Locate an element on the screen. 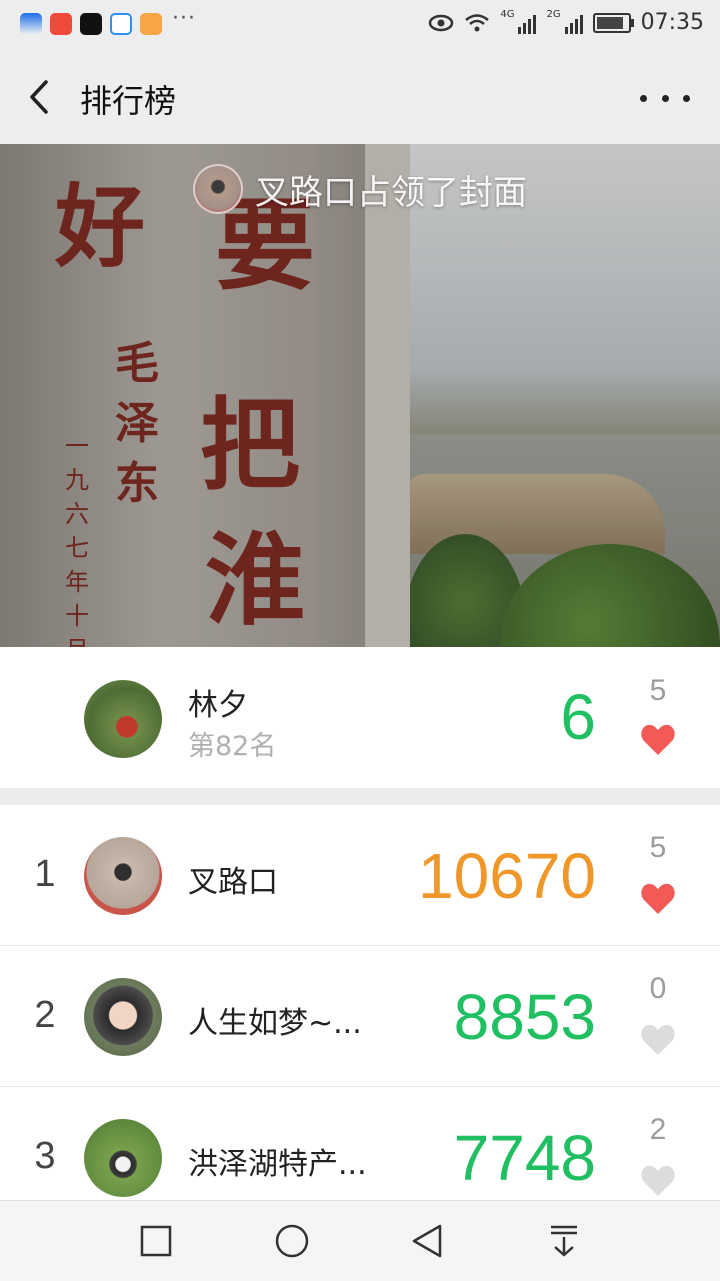 The height and width of the screenshot is (1281, 720). notification-icons is located at coordinates (91, 24).